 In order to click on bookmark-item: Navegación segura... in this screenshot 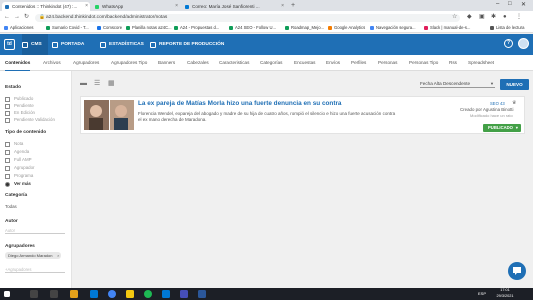, I will do `click(393, 28)`.